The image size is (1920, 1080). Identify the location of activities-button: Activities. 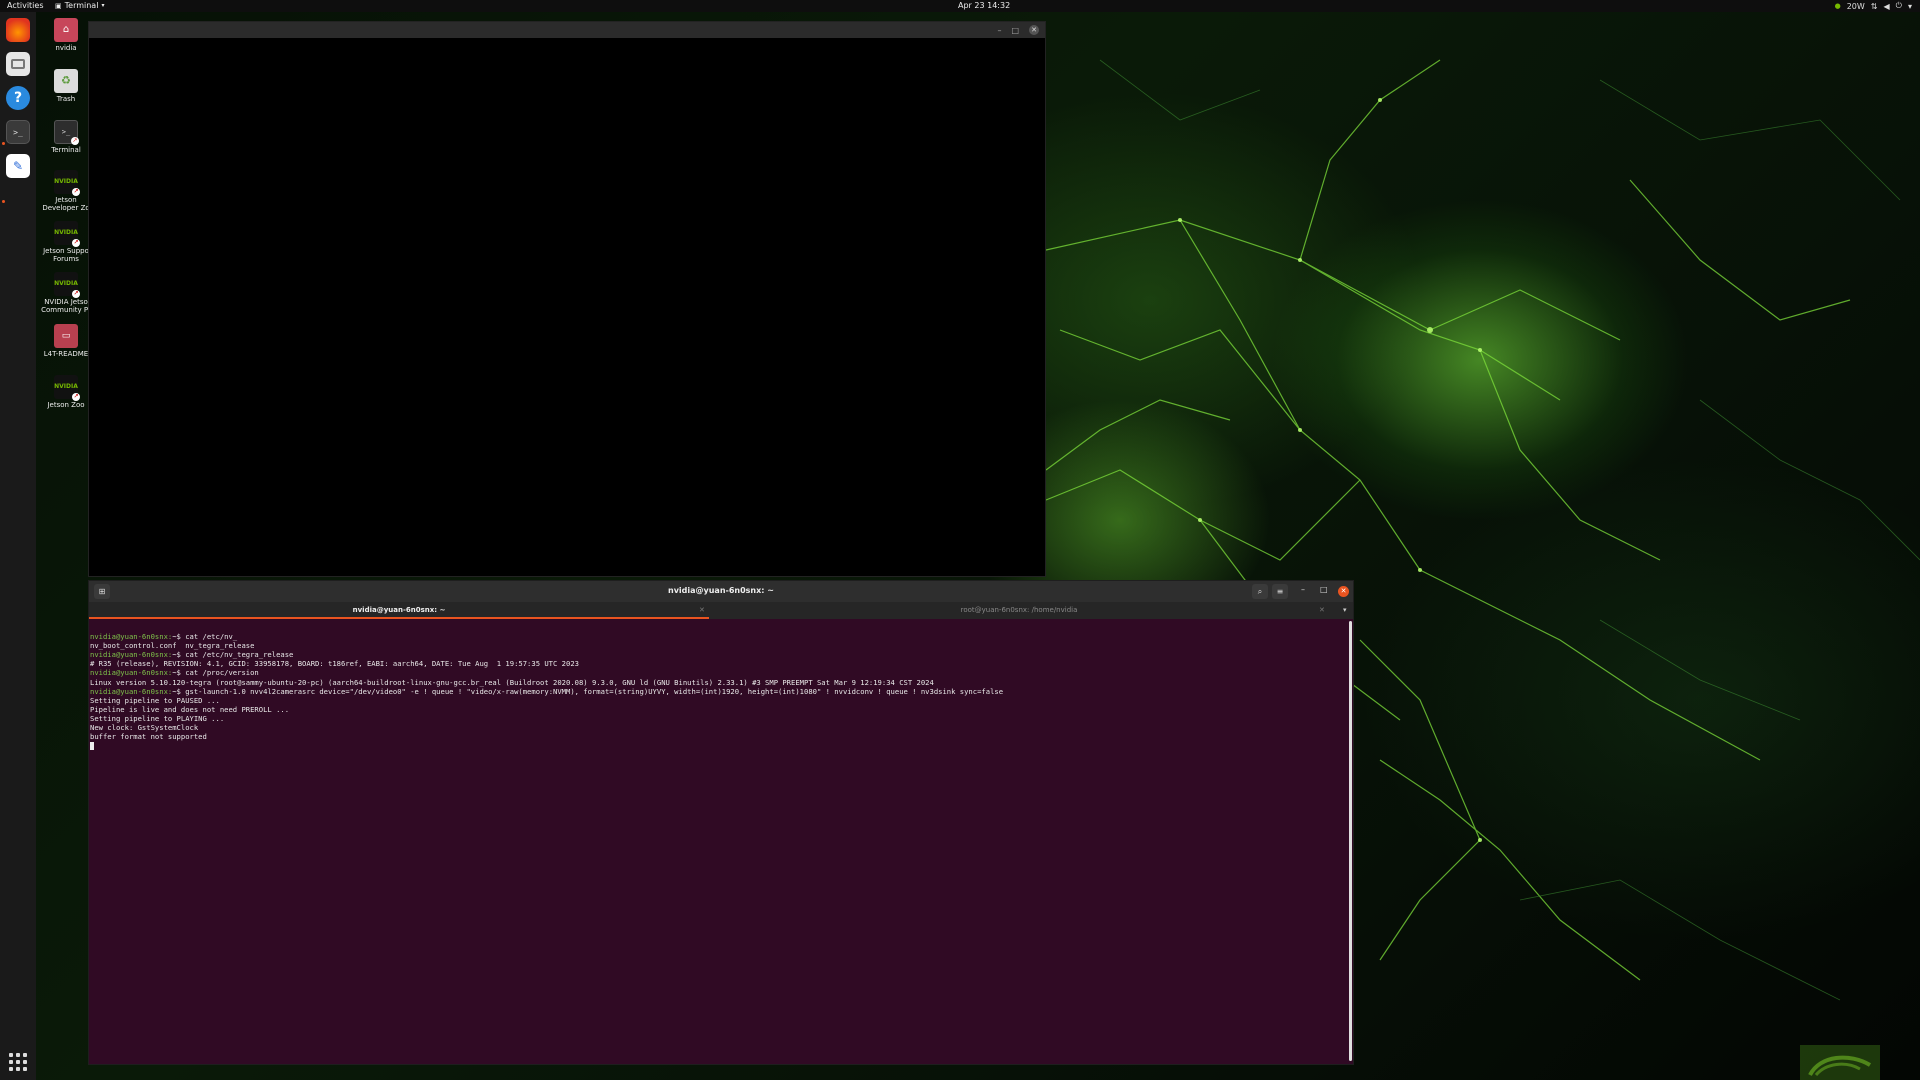
(25, 5).